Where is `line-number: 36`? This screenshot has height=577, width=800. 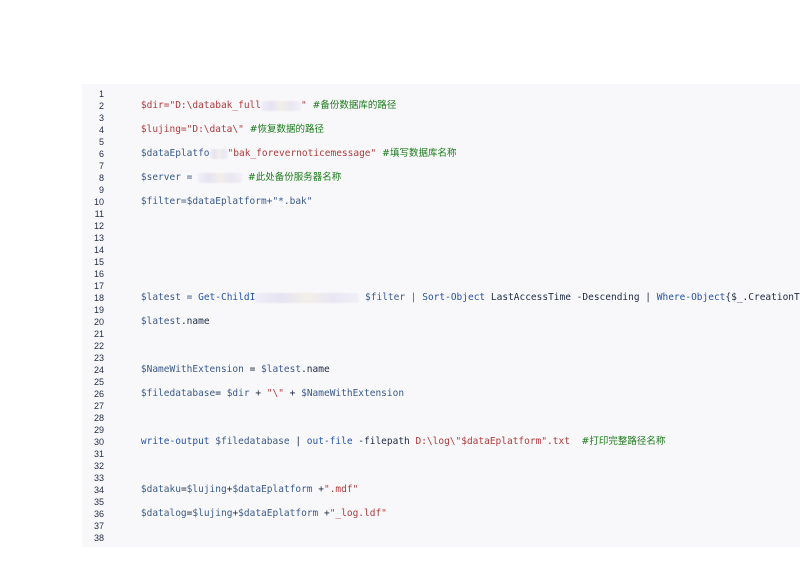
line-number: 36 is located at coordinates (98, 514).